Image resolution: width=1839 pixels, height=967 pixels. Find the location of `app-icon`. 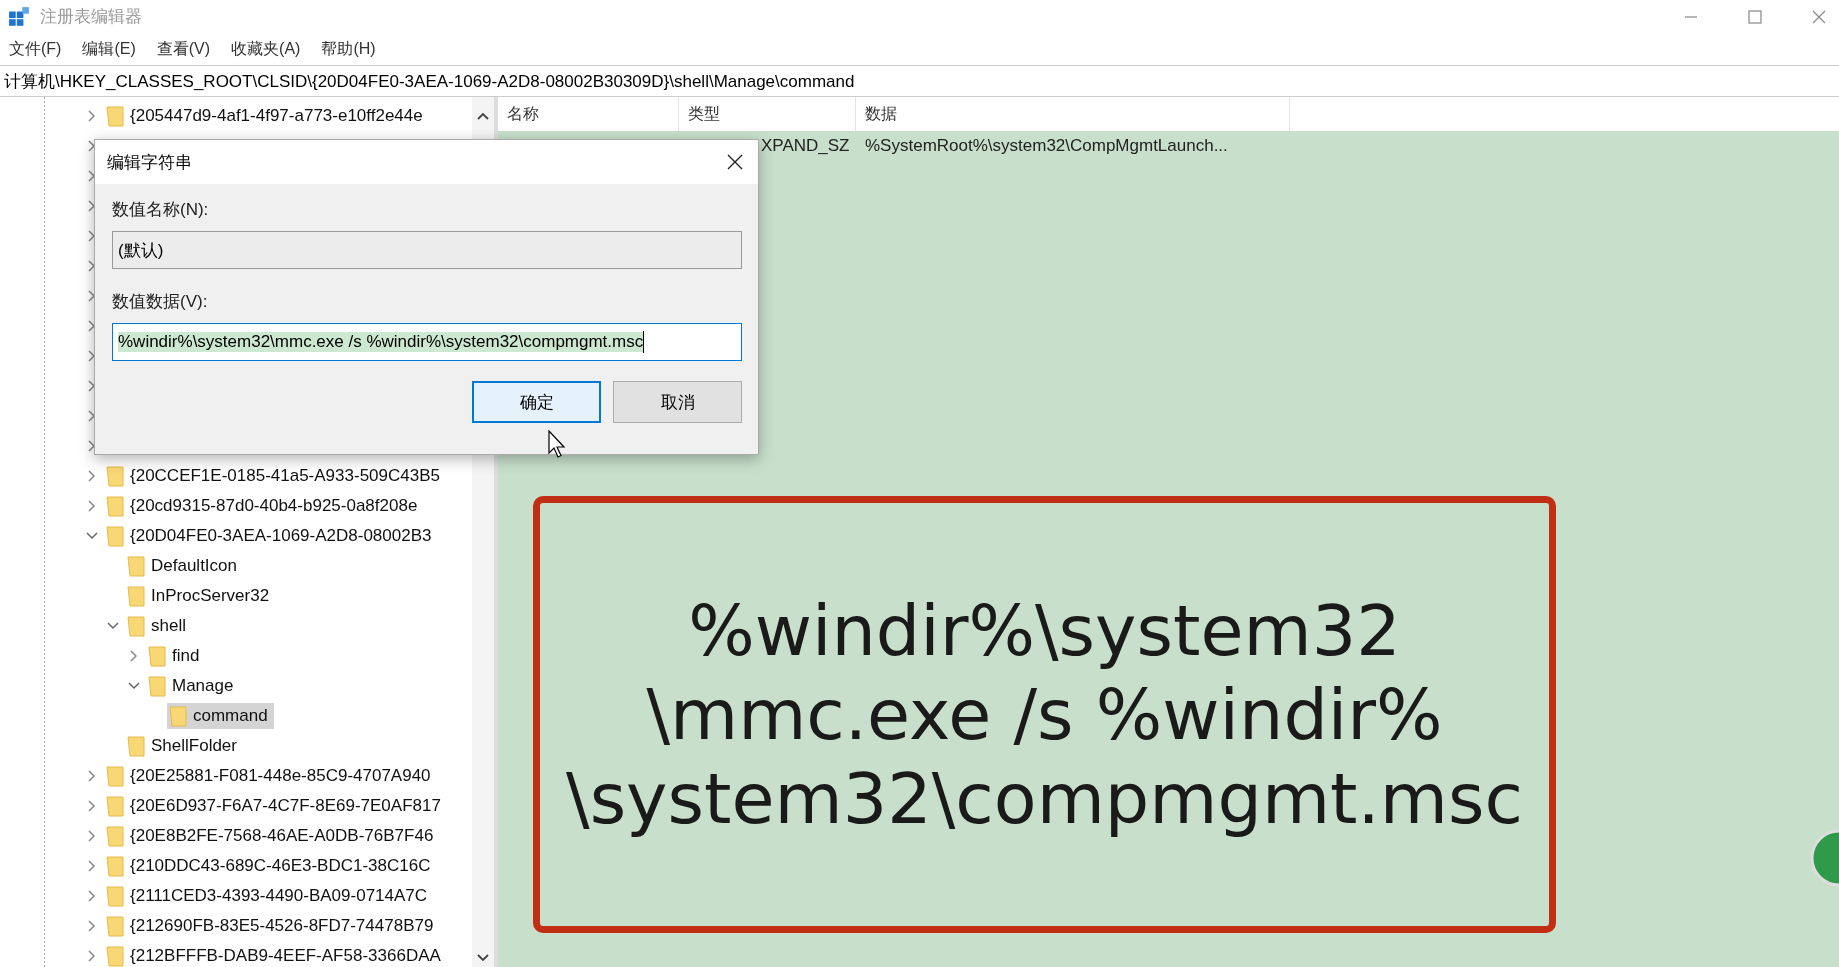

app-icon is located at coordinates (19, 16).